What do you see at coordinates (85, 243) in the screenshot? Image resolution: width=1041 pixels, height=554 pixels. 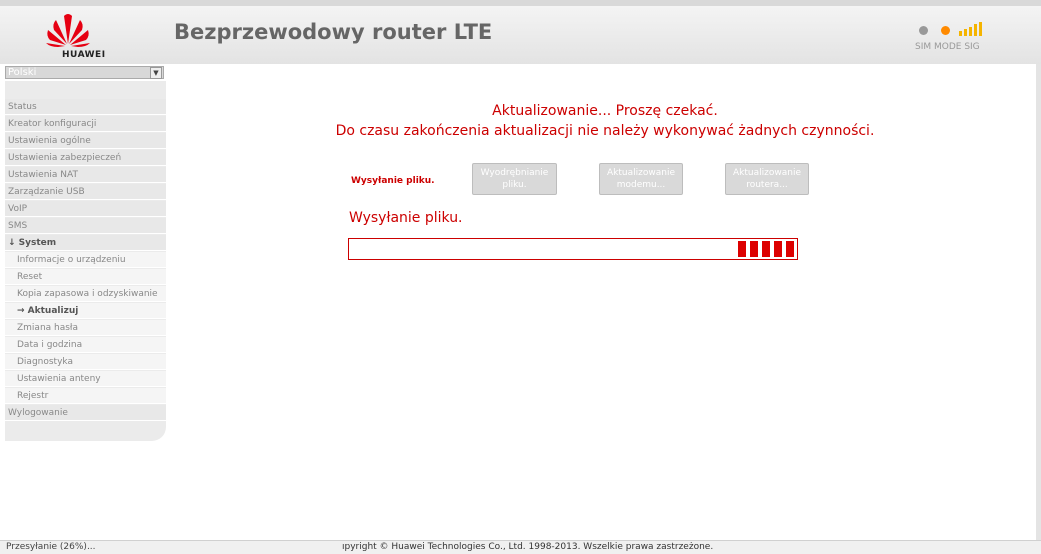 I see `sidebar-item-system: ↓ System` at bounding box center [85, 243].